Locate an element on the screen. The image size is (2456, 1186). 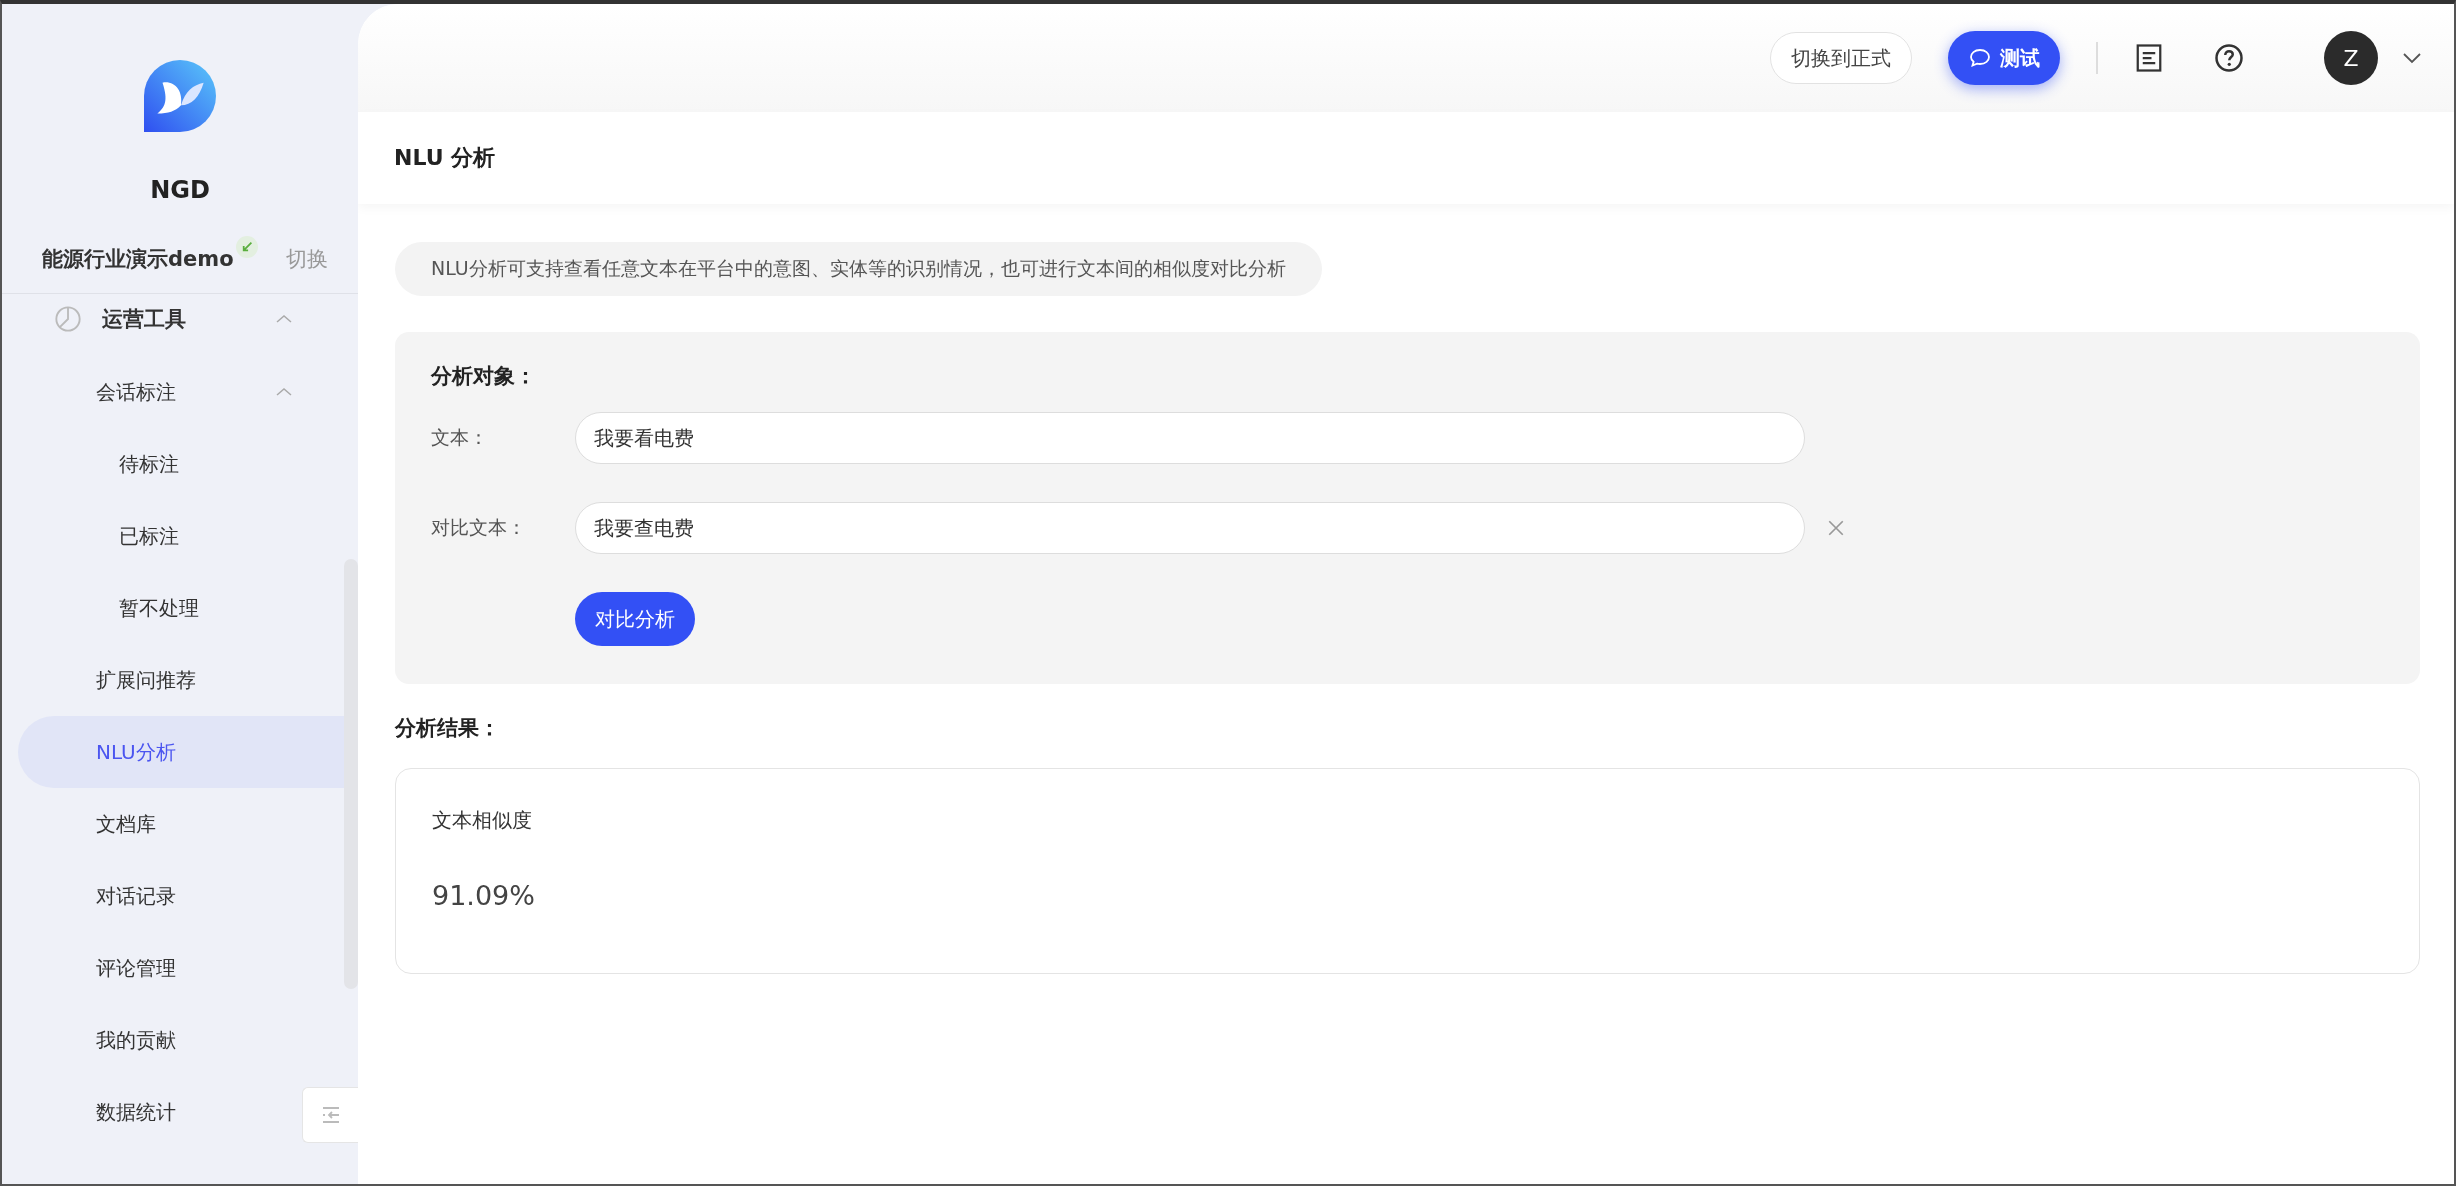
chevron-down-icon is located at coordinates (2412, 58).